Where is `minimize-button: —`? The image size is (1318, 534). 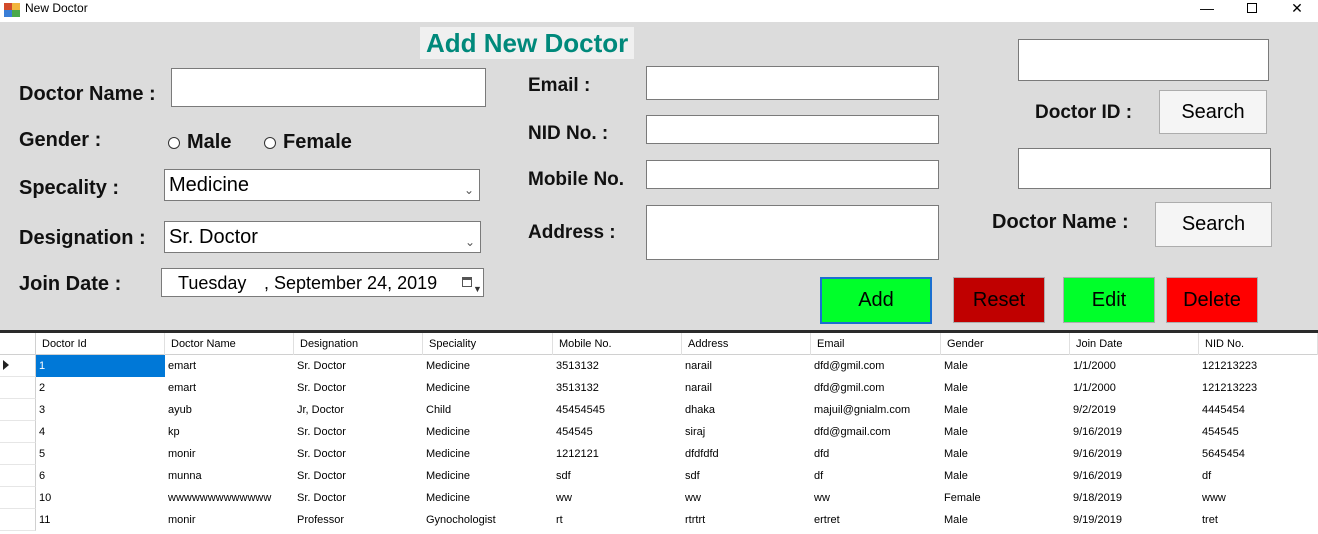 minimize-button: — is located at coordinates (1207, 11).